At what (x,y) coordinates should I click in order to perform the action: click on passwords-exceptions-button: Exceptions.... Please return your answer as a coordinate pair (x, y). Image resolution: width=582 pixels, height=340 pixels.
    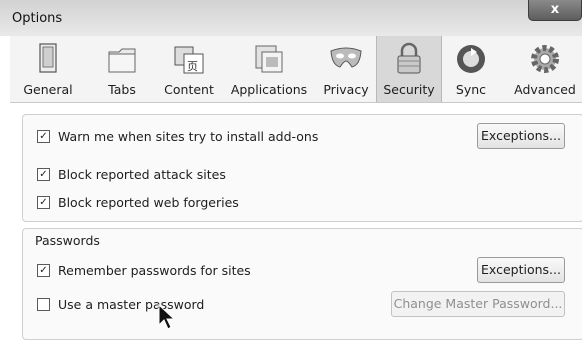
    Looking at the image, I should click on (521, 270).